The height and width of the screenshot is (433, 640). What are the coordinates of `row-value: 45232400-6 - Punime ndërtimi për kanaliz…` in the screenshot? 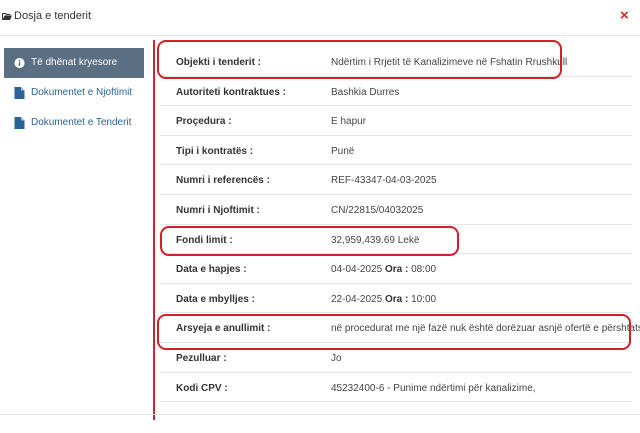 It's located at (433, 388).